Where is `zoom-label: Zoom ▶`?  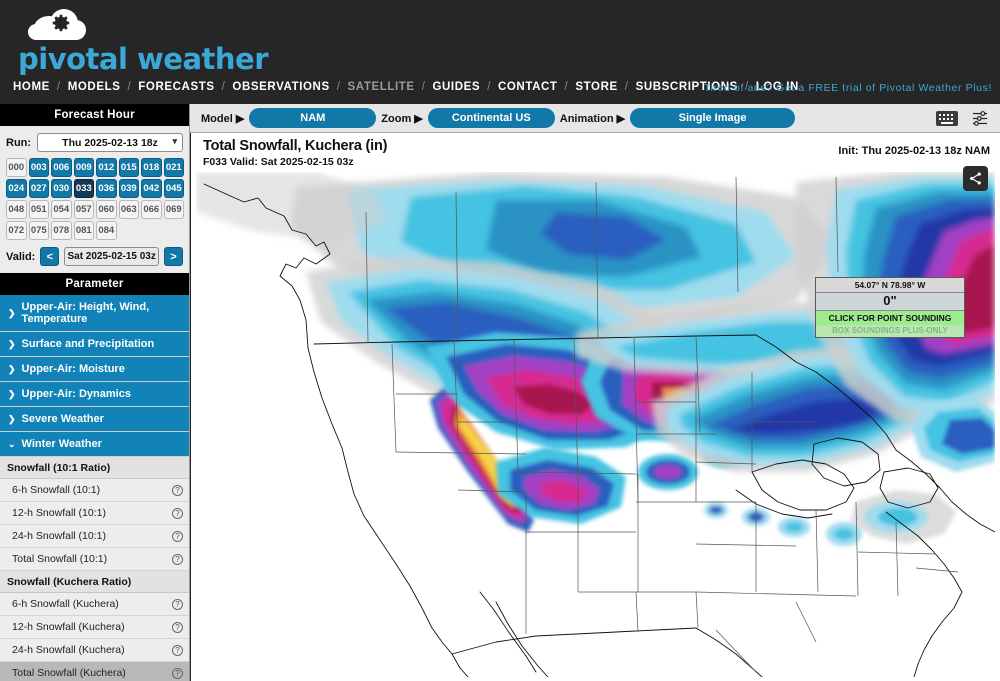 zoom-label: Zoom ▶ is located at coordinates (401, 118).